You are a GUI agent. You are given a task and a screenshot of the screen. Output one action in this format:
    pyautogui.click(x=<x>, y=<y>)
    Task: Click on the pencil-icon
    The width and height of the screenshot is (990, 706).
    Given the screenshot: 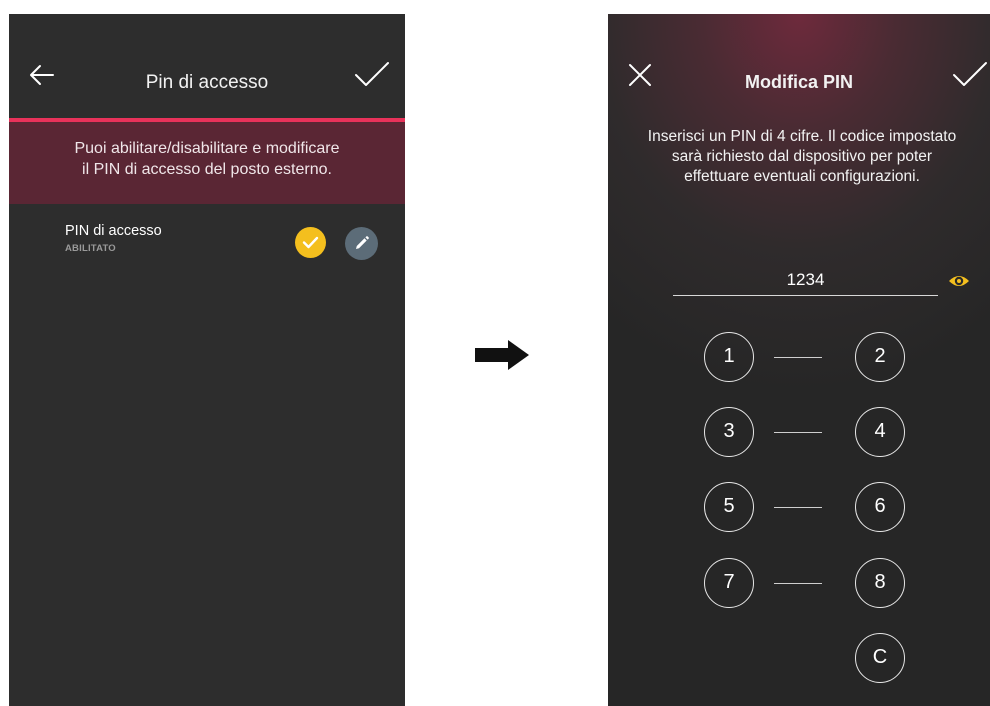 What is the action you would take?
    pyautogui.click(x=362, y=242)
    